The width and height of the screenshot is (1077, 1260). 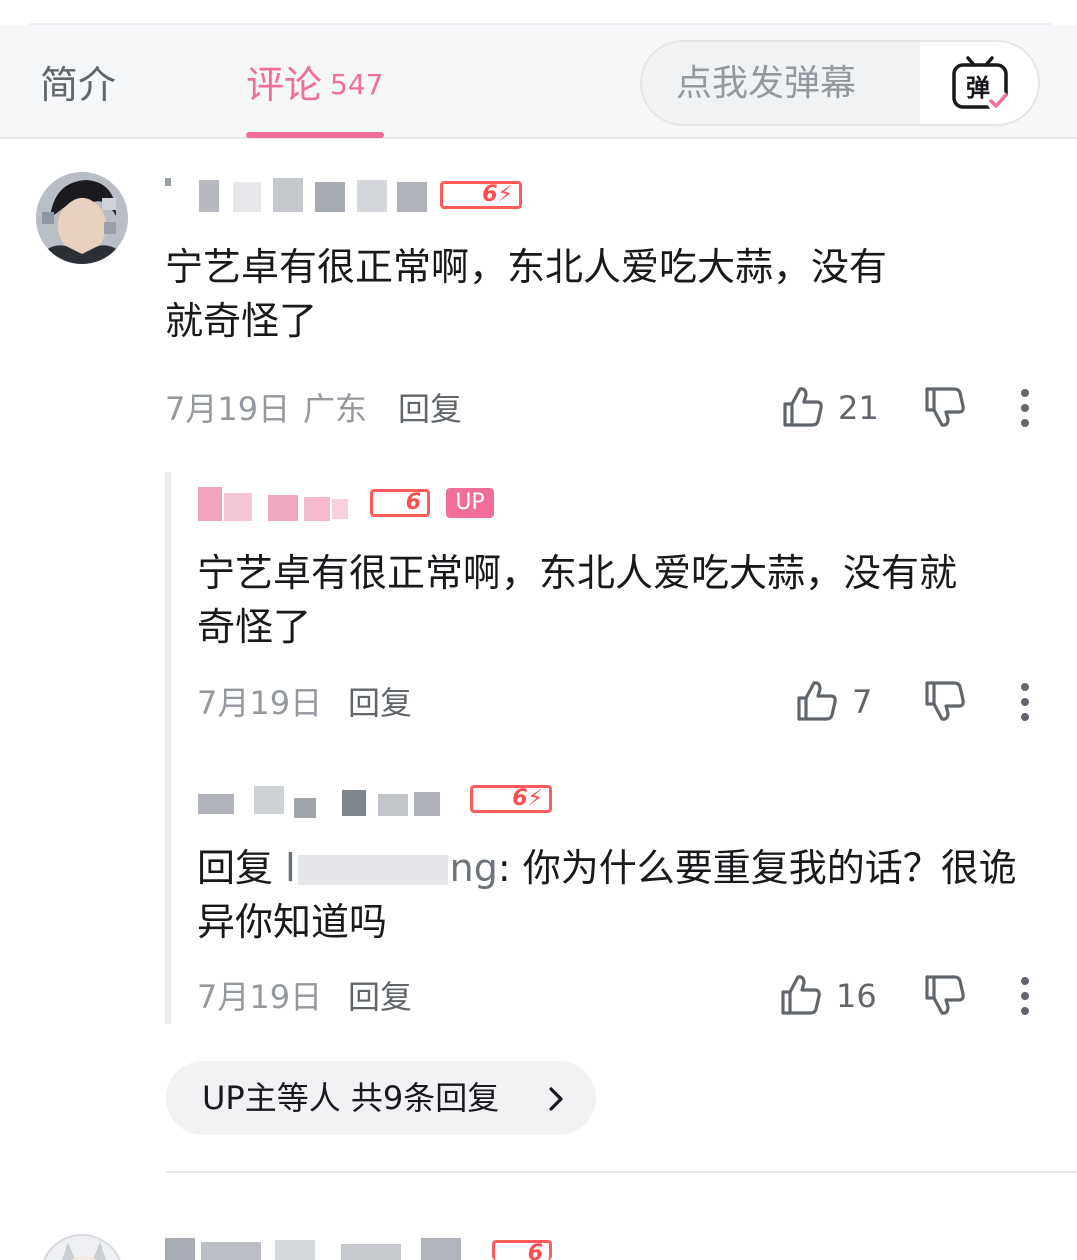 I want to click on top-strip, so click(x=538, y=12).